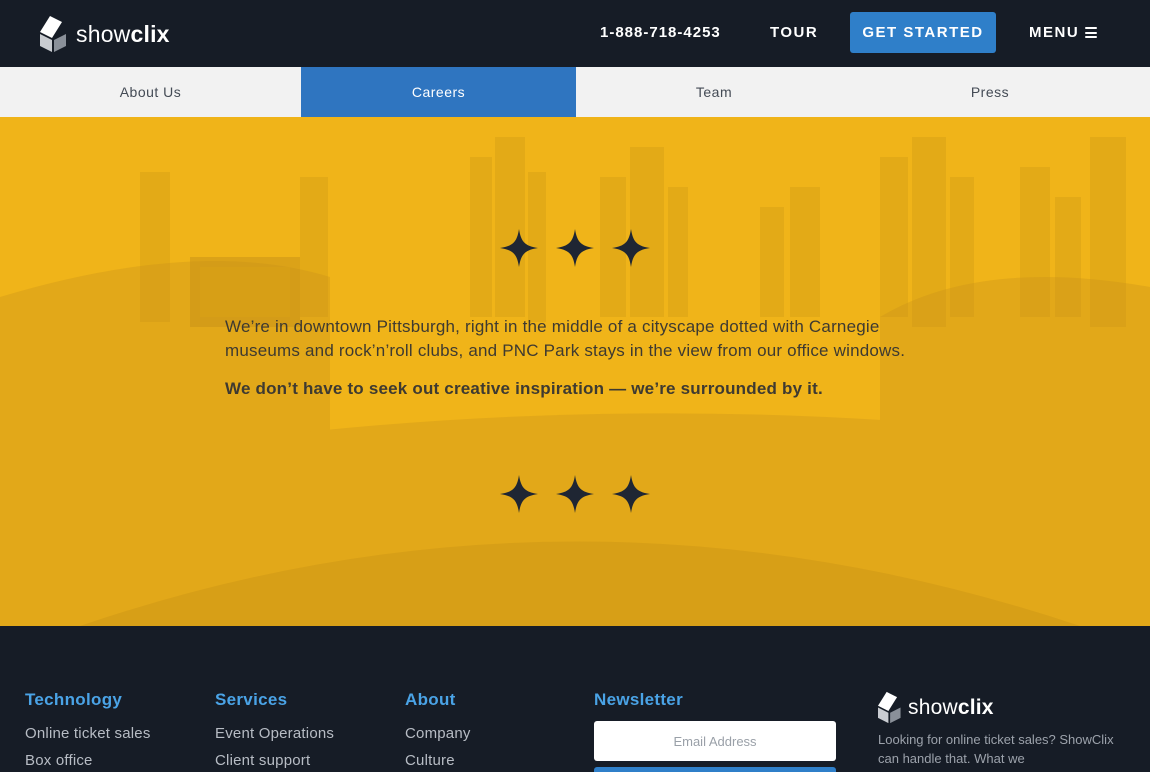 The image size is (1150, 772). I want to click on footer-column-services: Services Event Operations Client support, so click(274, 731).